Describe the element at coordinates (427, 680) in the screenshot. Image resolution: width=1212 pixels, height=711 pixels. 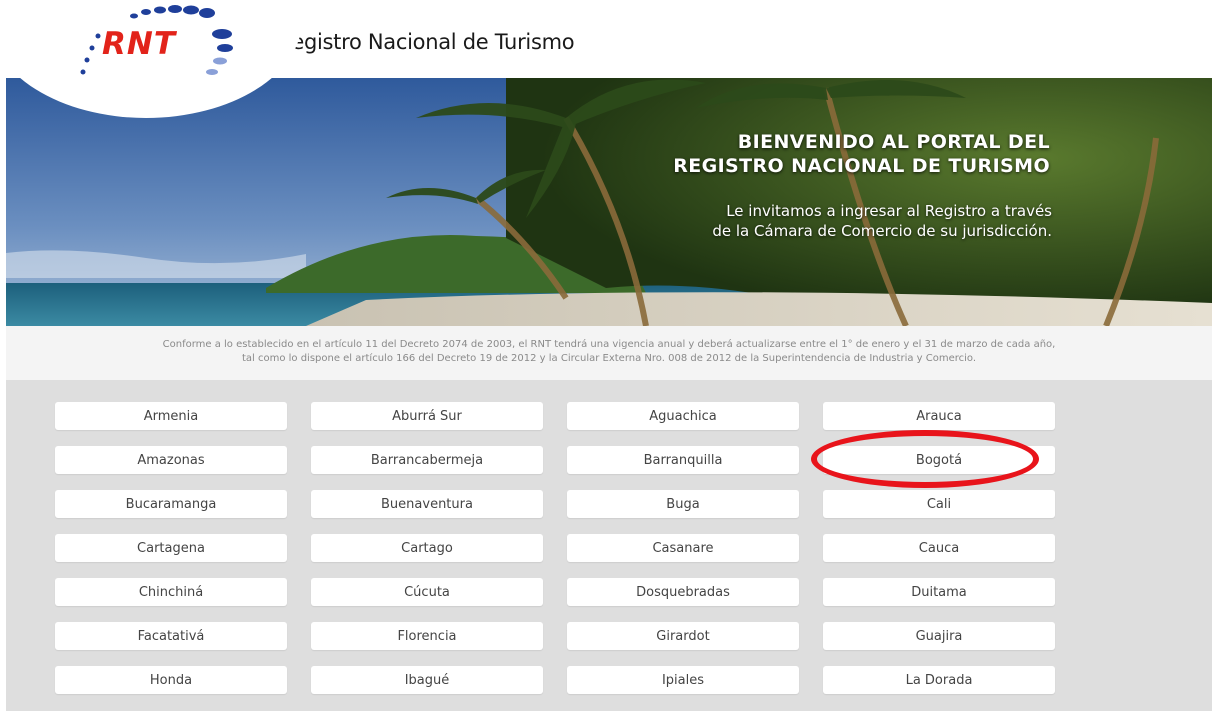
I see `city-button-ibague: Ibagué` at that location.